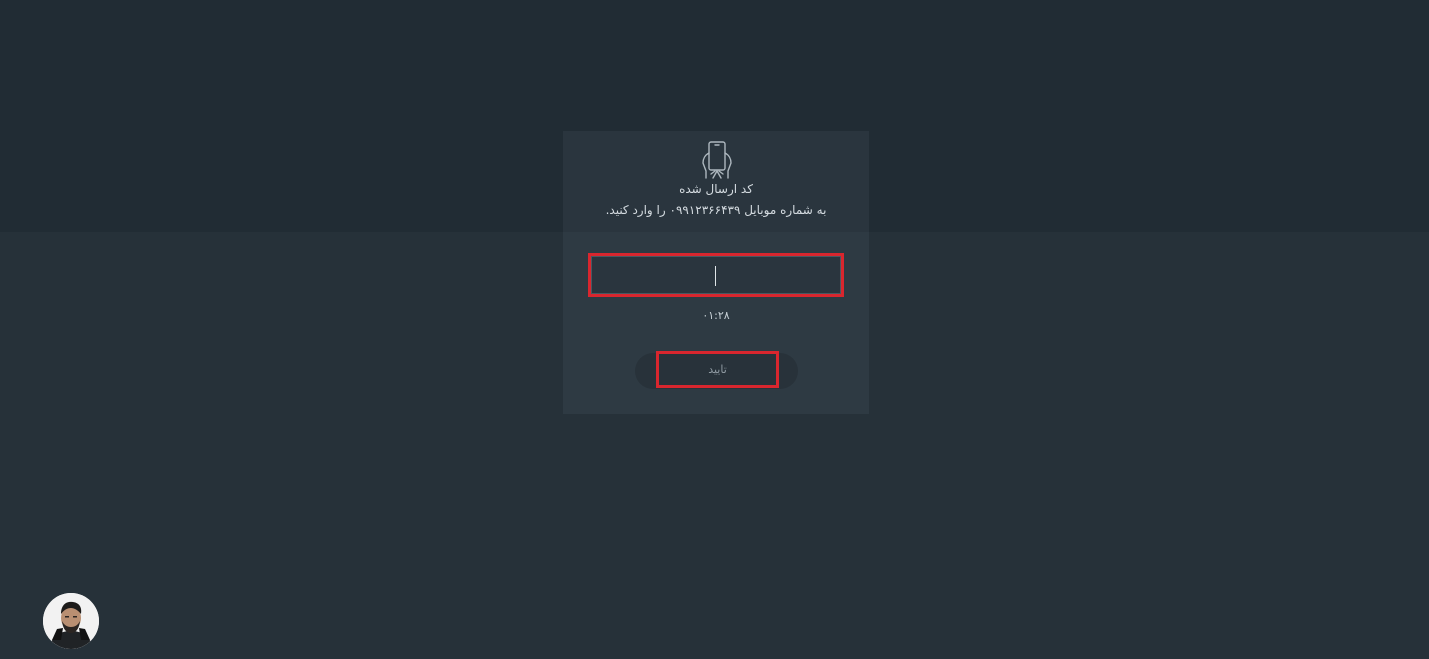 Image resolution: width=1429 pixels, height=659 pixels. What do you see at coordinates (717, 369) in the screenshot?
I see `confirm-button: تایید` at bounding box center [717, 369].